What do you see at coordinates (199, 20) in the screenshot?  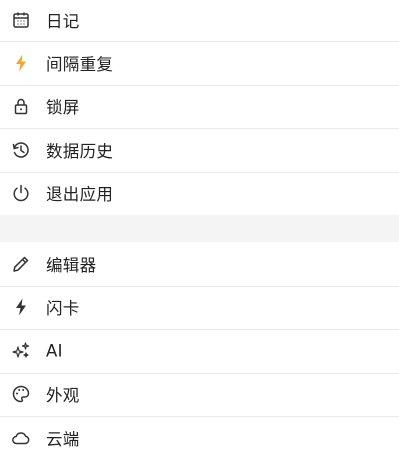 I see `menu-item-diary: 日记` at bounding box center [199, 20].